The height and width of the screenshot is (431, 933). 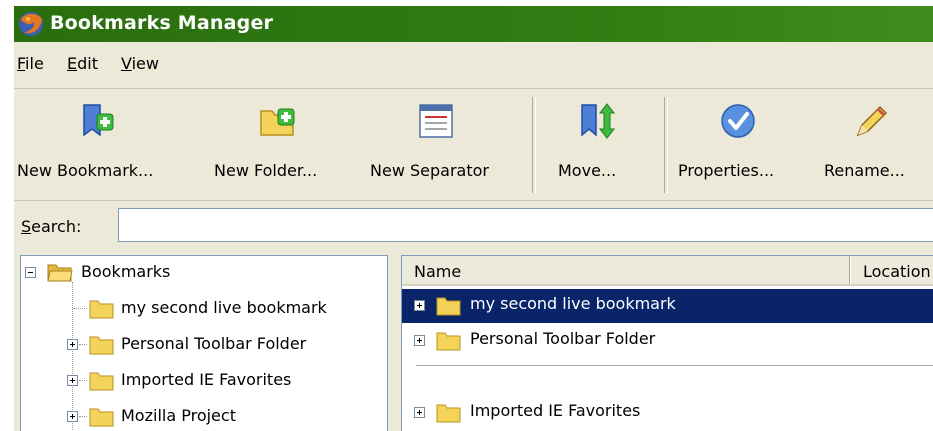 I want to click on open-folder-icon, so click(x=60, y=273).